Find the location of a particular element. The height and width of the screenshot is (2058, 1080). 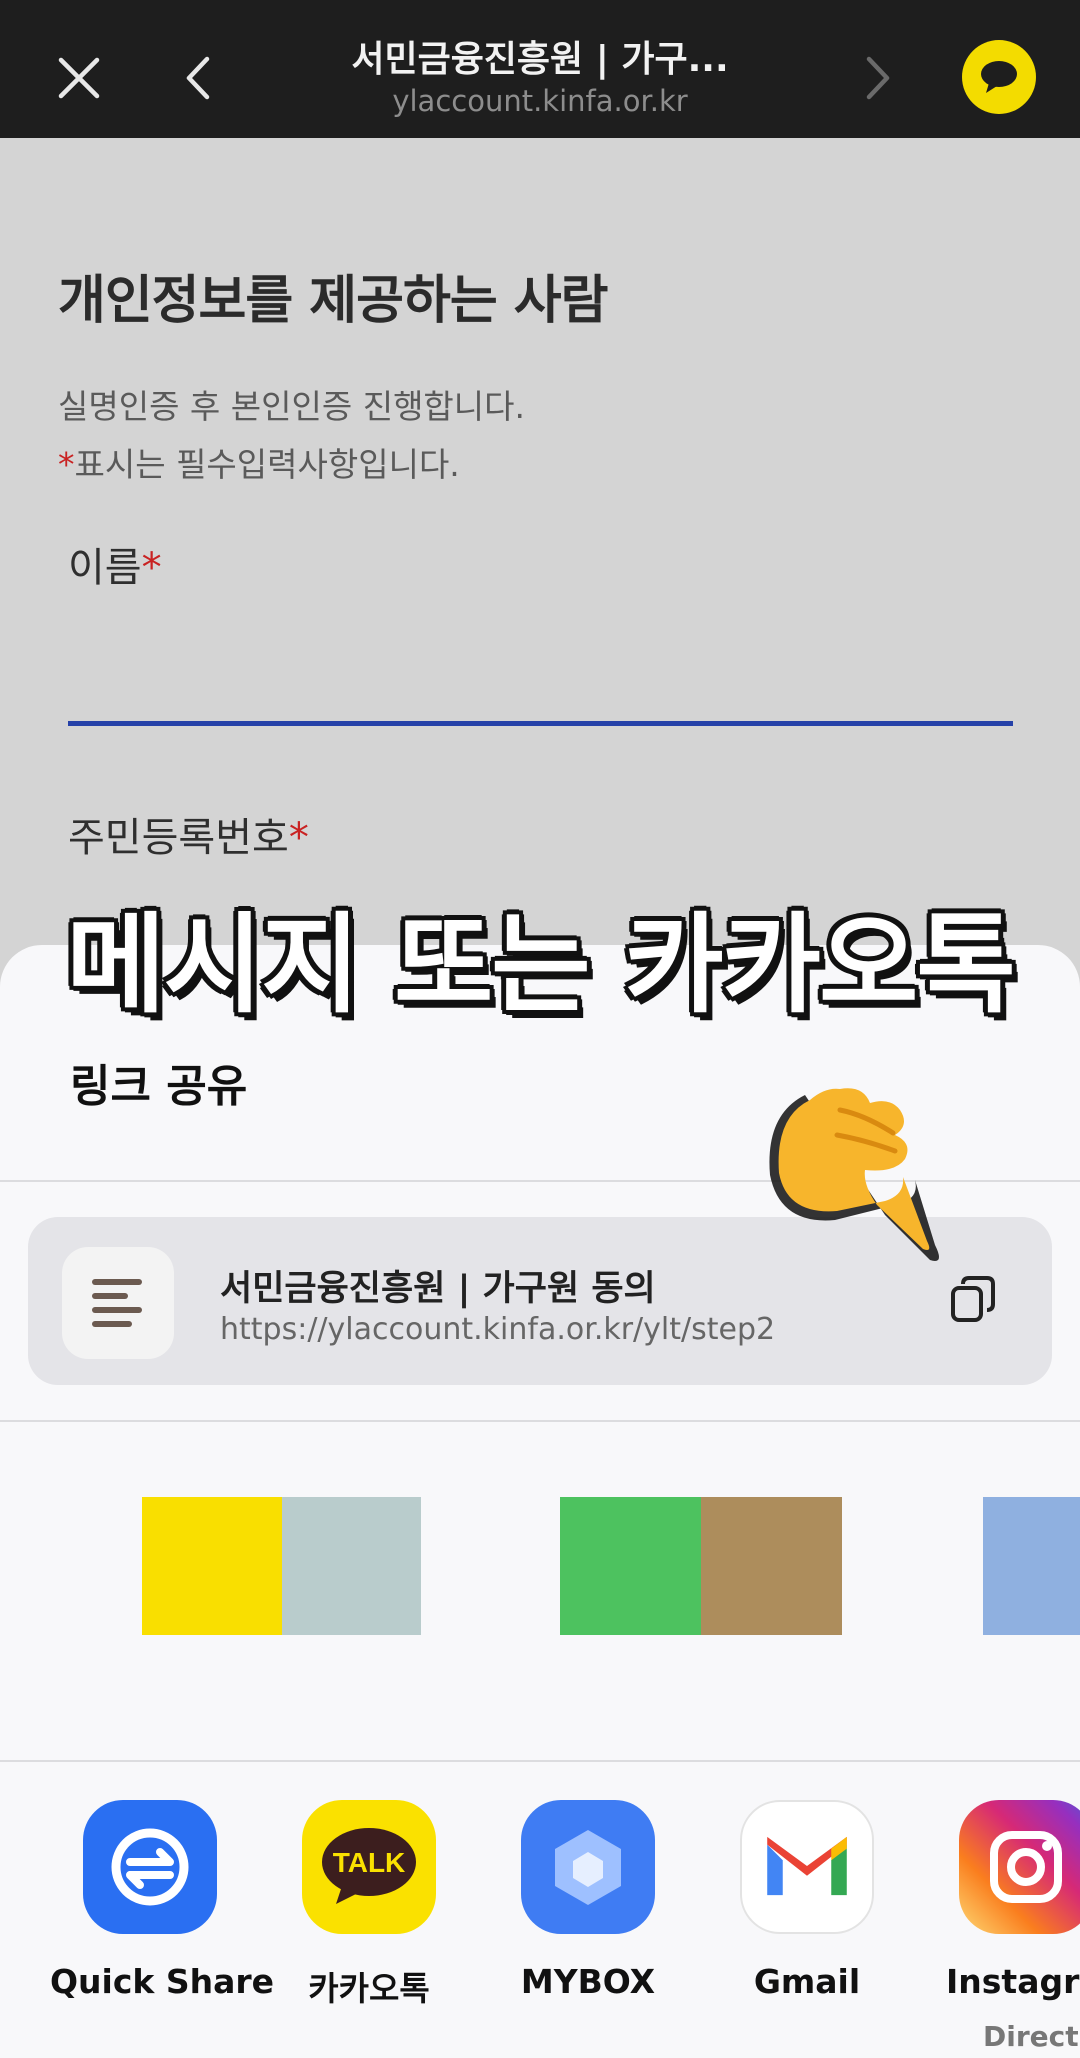

page-url: ylaccount.kinfa.or.kr is located at coordinates (540, 101).